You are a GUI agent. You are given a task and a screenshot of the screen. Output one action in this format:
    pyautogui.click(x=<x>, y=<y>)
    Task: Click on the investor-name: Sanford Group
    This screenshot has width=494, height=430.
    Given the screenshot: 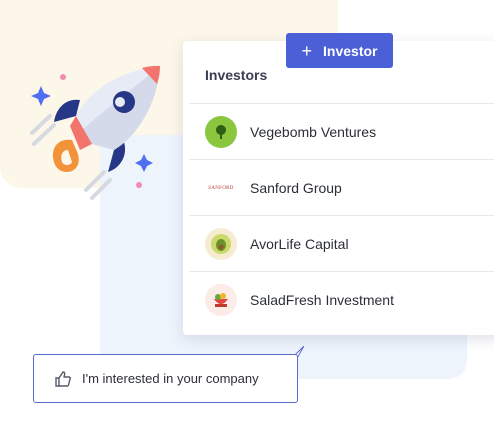 What is the action you would take?
    pyautogui.click(x=296, y=188)
    